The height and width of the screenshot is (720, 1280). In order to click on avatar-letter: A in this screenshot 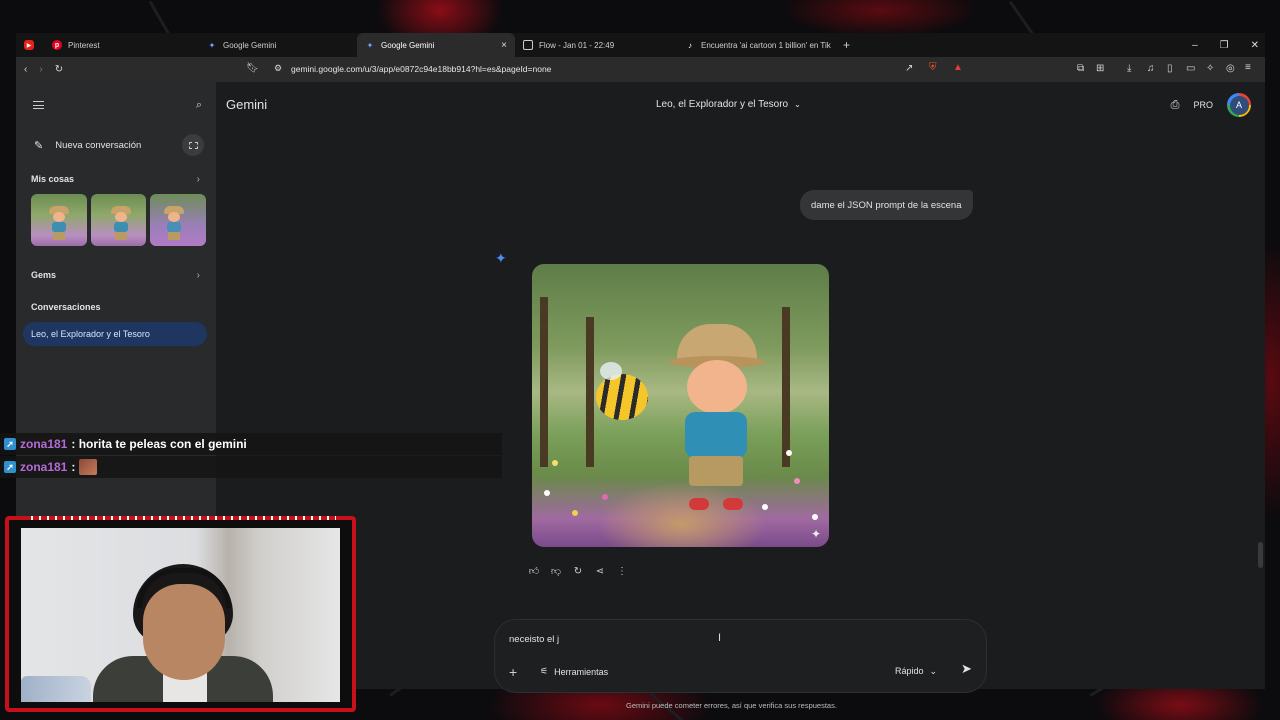, I will do `click(1239, 105)`.